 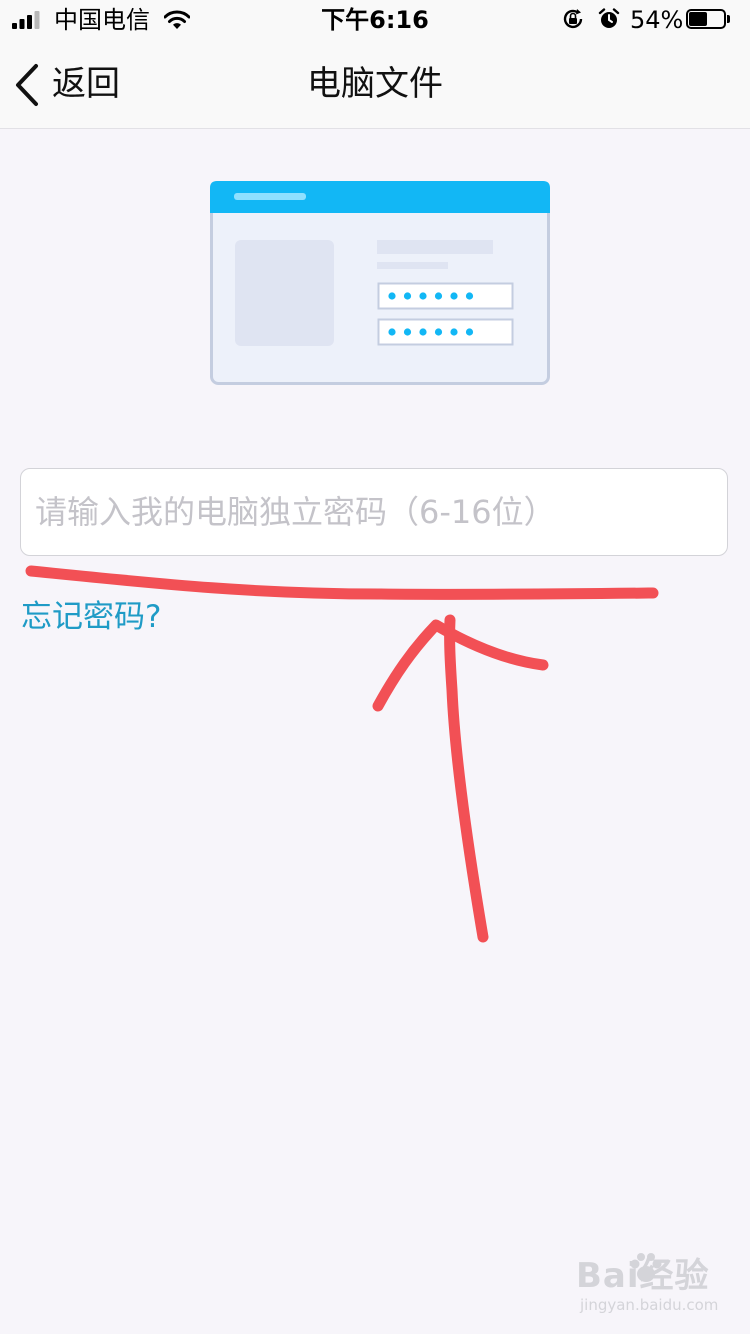 I want to click on baidu-jingyan-watermark: Bai经验 jingyan.baidu.com, so click(x=651, y=1287).